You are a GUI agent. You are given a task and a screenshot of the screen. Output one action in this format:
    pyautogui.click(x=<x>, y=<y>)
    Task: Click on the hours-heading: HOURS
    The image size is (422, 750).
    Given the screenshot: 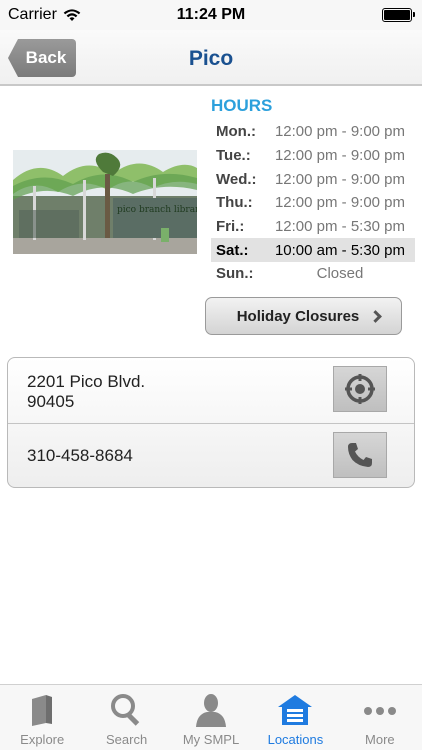 What is the action you would take?
    pyautogui.click(x=242, y=105)
    